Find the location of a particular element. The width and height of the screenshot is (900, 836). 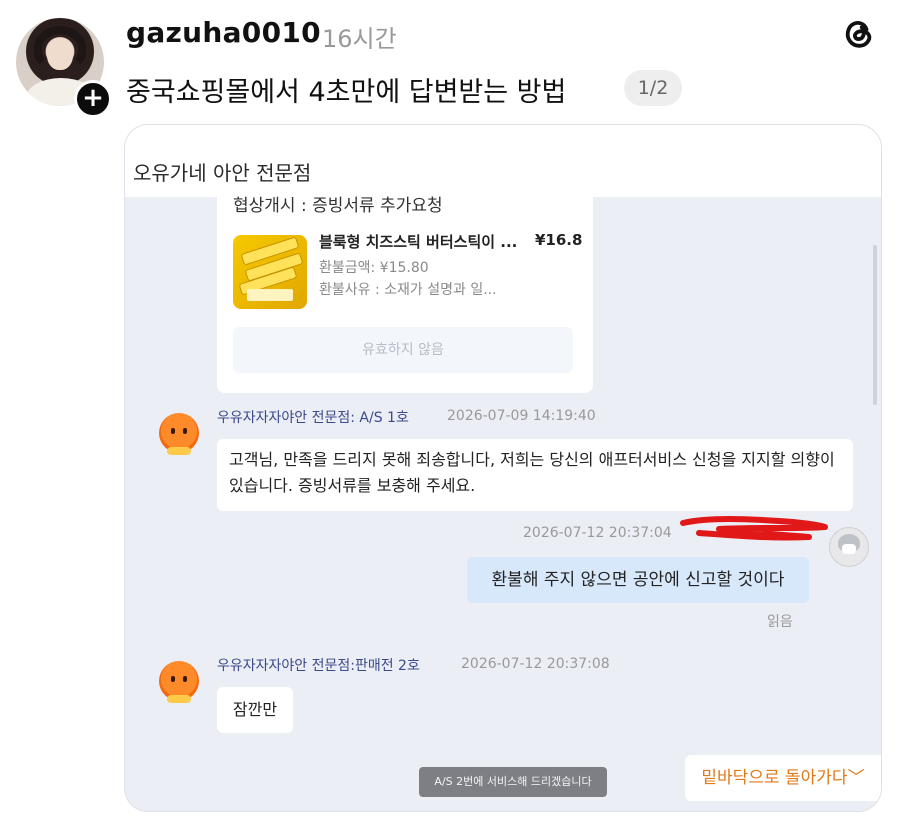

message-sender: 우유자자자야안 전문점:판매전 2호 is located at coordinates (318, 666).